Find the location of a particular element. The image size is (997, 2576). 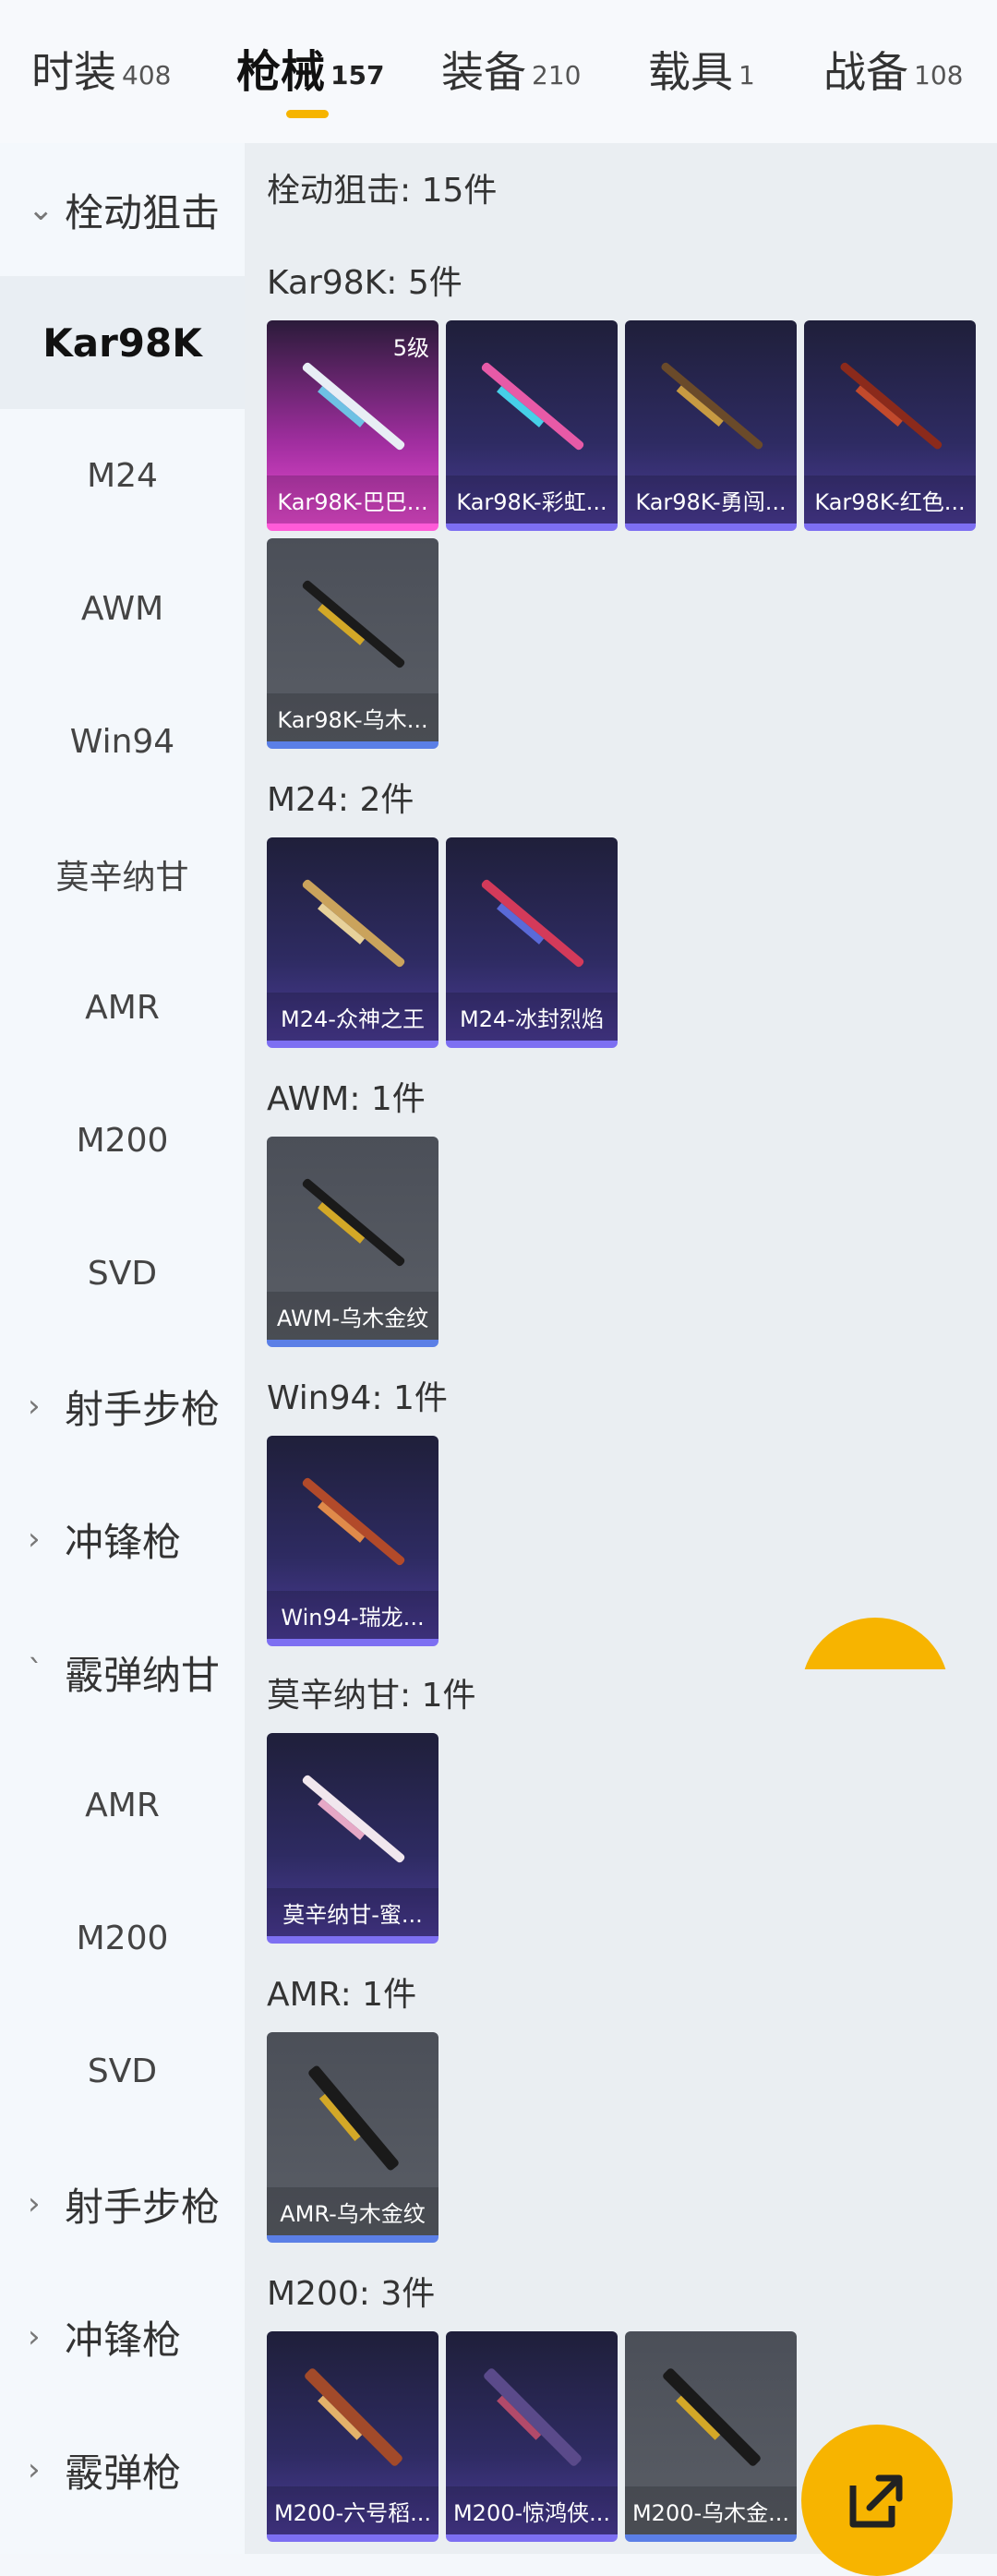

sidebar-group-glitch: ˋ 霰弹纳甘 is located at coordinates (123, 1672).